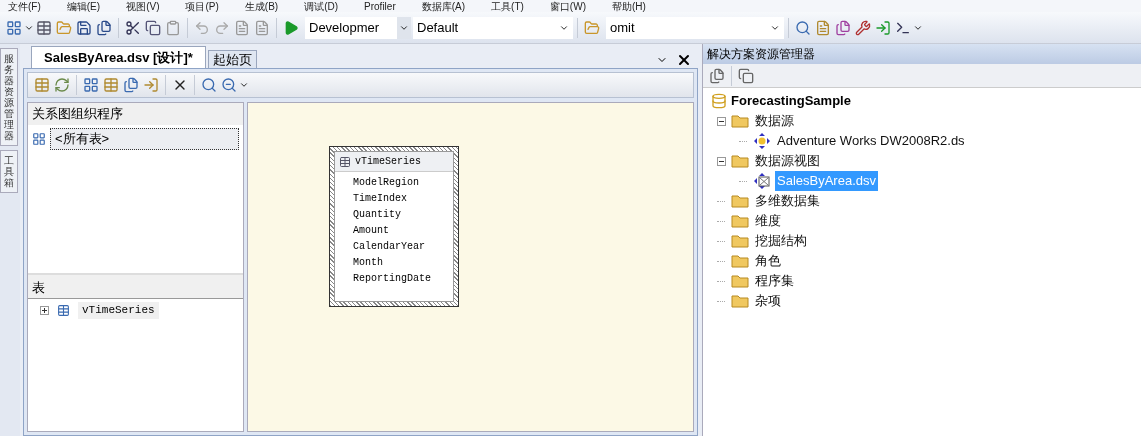 The image size is (1141, 436). I want to click on expand-toggle, so click(44, 310).